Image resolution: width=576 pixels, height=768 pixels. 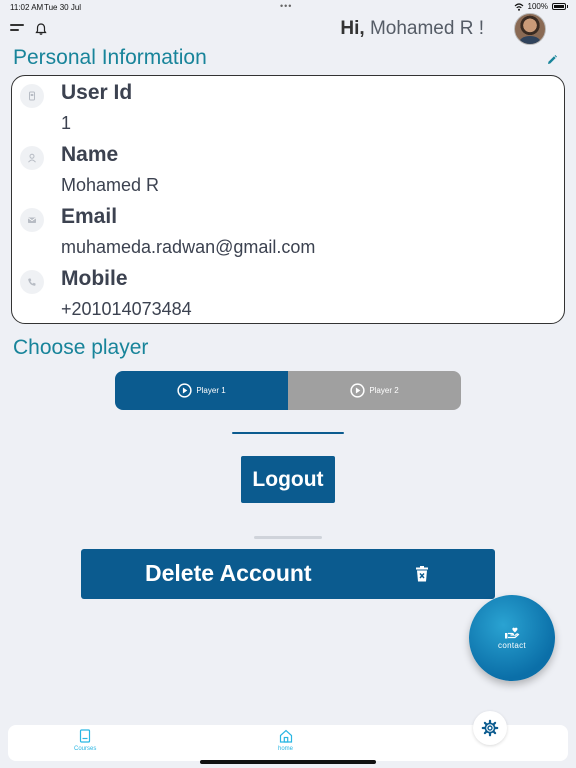 What do you see at coordinates (188, 247) in the screenshot?
I see `info-value: muhameda.radwan@gmail.com` at bounding box center [188, 247].